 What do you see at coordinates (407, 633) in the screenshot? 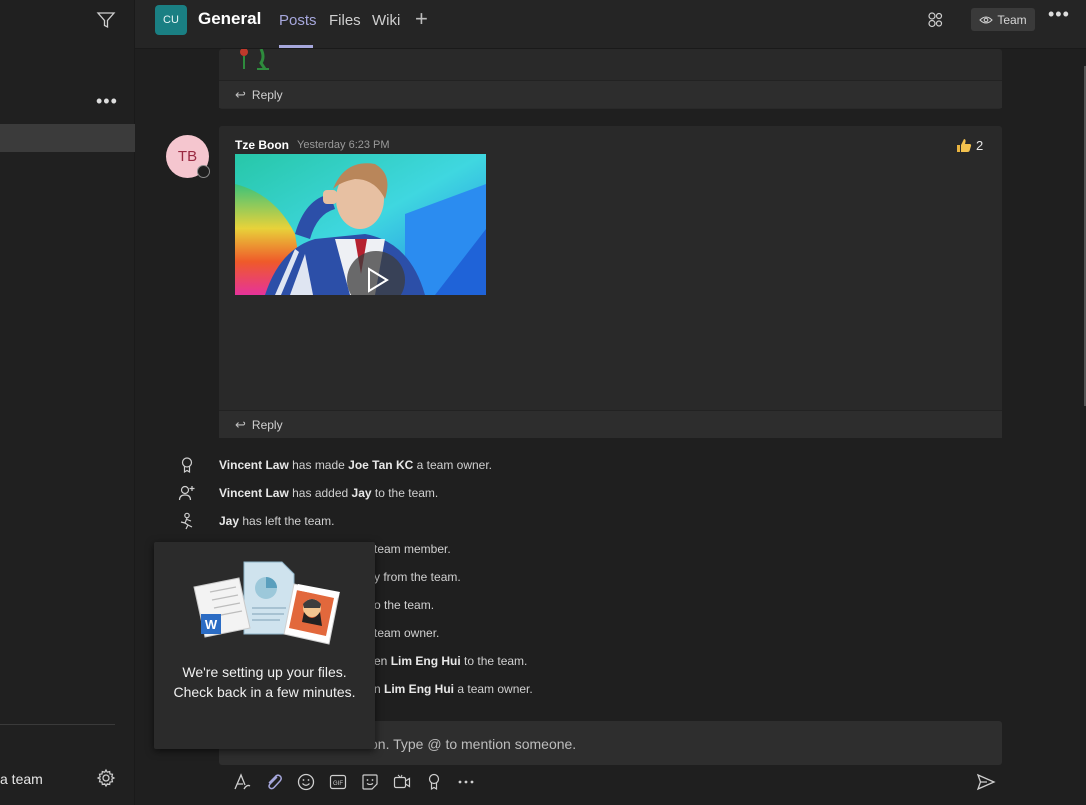
I see `activity-item: team owner.` at bounding box center [407, 633].